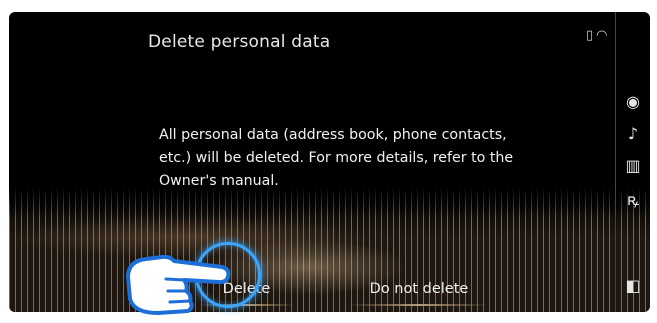 Image resolution: width=657 pixels, height=323 pixels. Describe the element at coordinates (178, 284) in the screenshot. I see `pointing-hand-icon` at that location.